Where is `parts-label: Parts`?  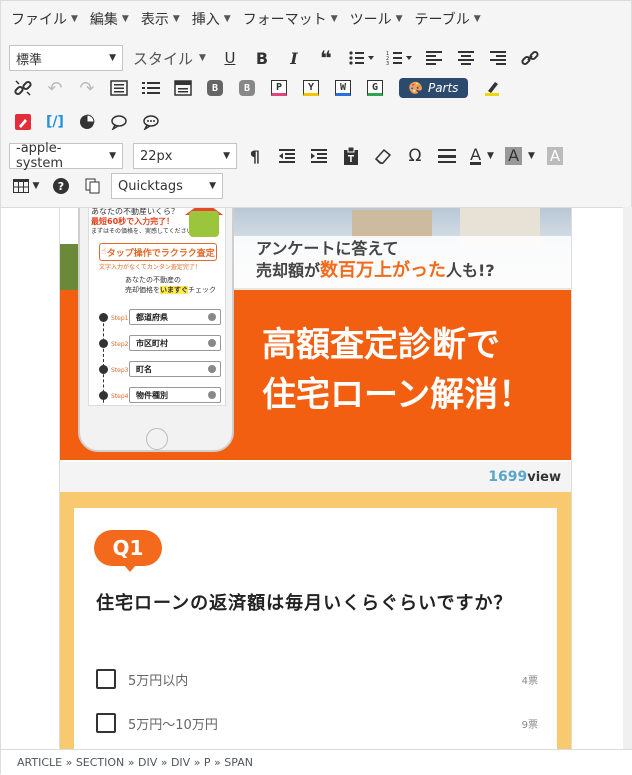 parts-label: Parts is located at coordinates (443, 88).